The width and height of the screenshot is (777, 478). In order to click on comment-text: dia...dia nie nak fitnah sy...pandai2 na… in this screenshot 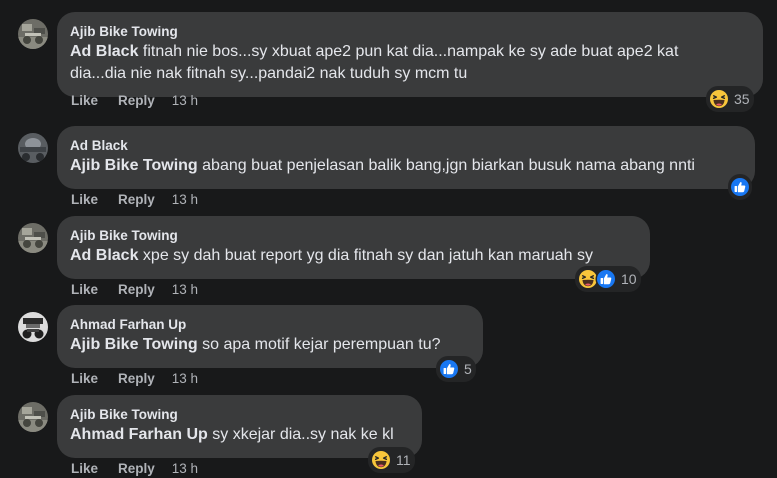, I will do `click(269, 73)`.